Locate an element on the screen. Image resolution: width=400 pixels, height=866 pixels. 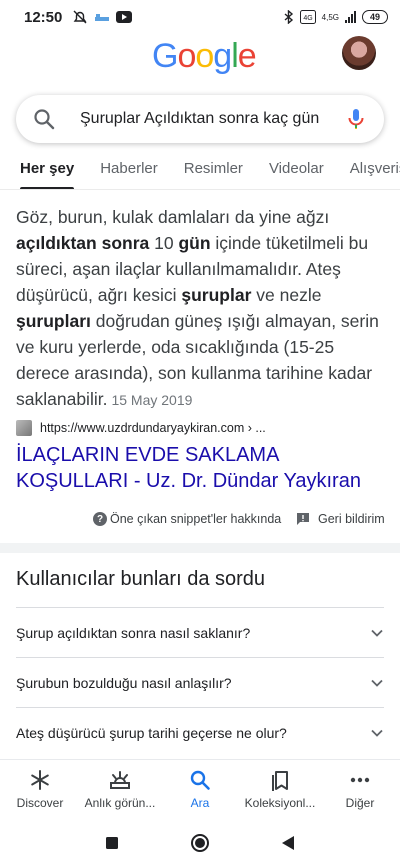
help-icon: ? is located at coordinates (100, 519).